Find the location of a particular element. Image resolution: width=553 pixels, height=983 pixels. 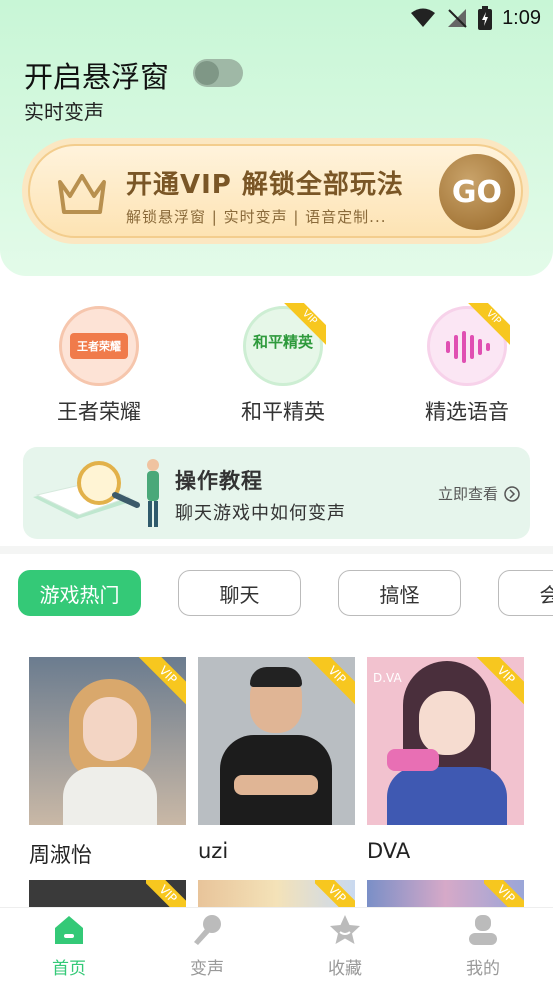

section-divider is located at coordinates (276, 550).